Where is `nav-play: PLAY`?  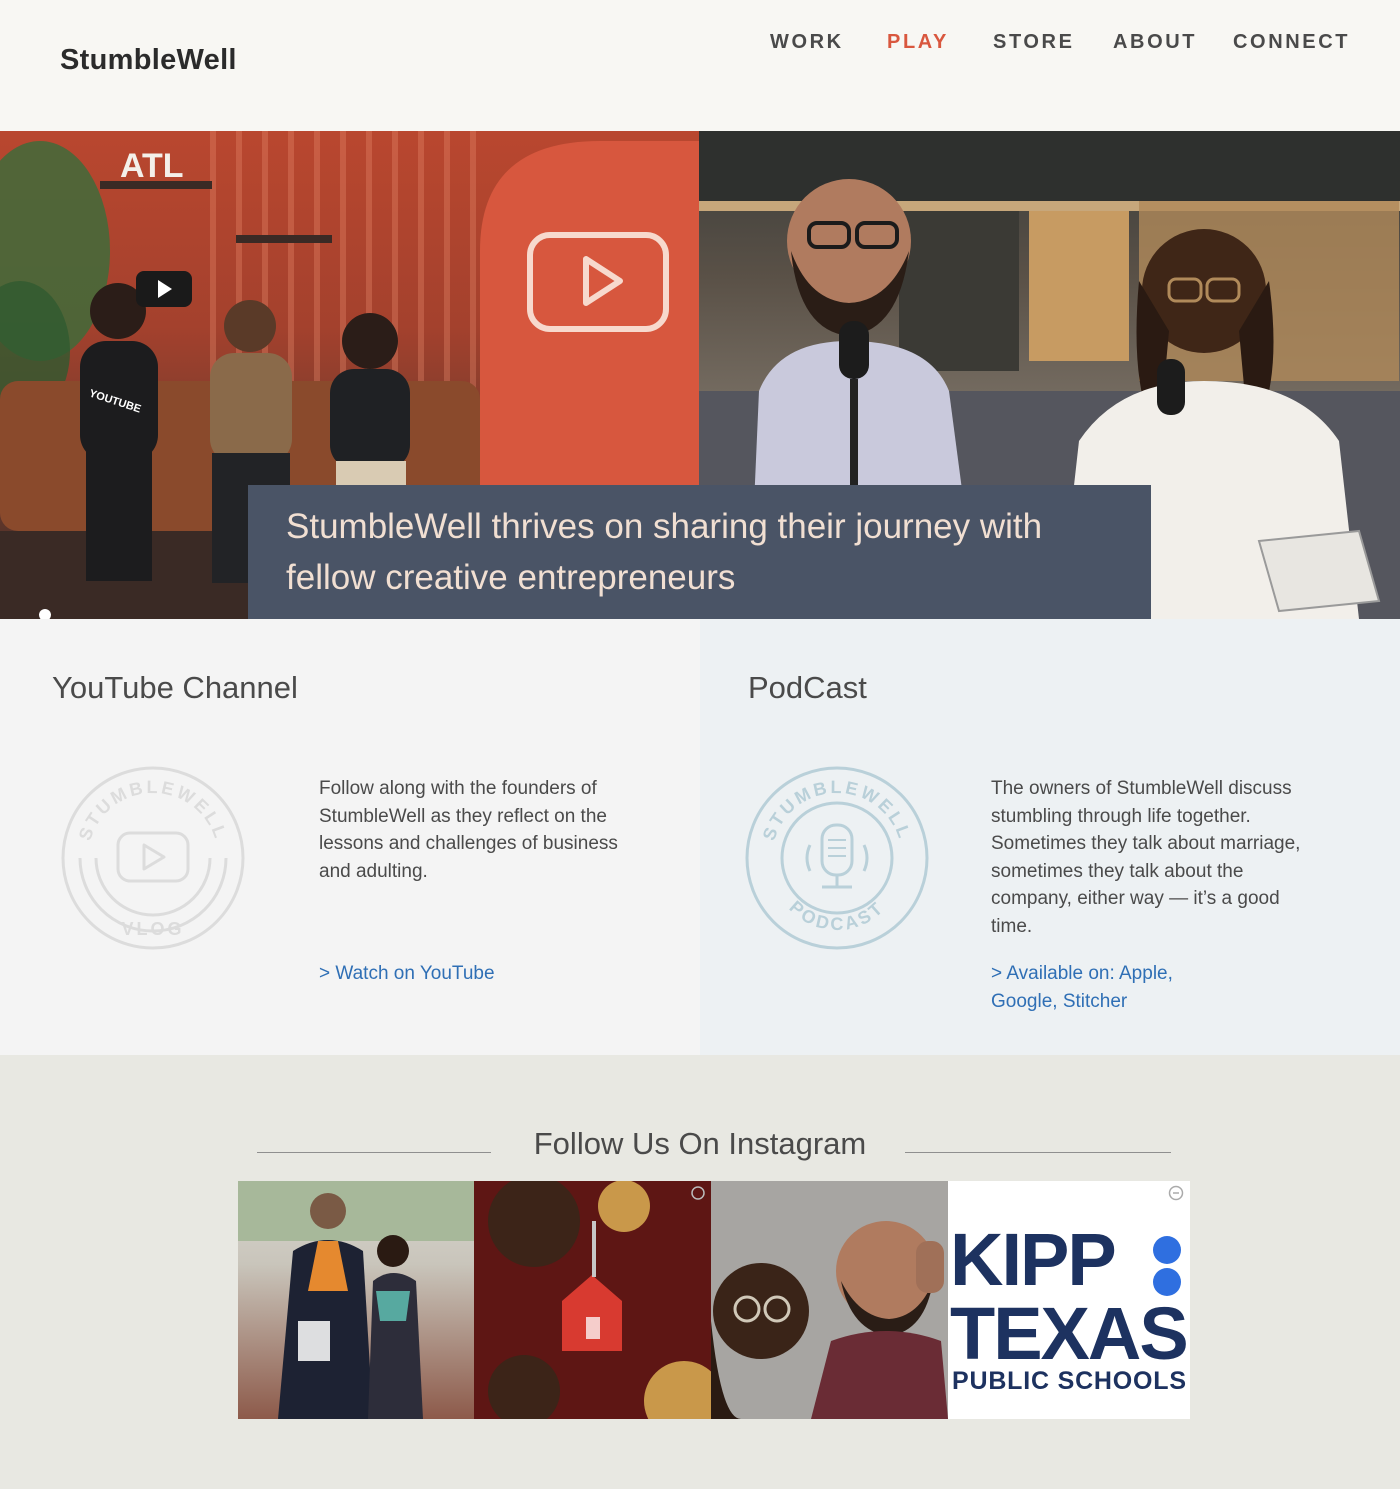 nav-play: PLAY is located at coordinates (918, 42).